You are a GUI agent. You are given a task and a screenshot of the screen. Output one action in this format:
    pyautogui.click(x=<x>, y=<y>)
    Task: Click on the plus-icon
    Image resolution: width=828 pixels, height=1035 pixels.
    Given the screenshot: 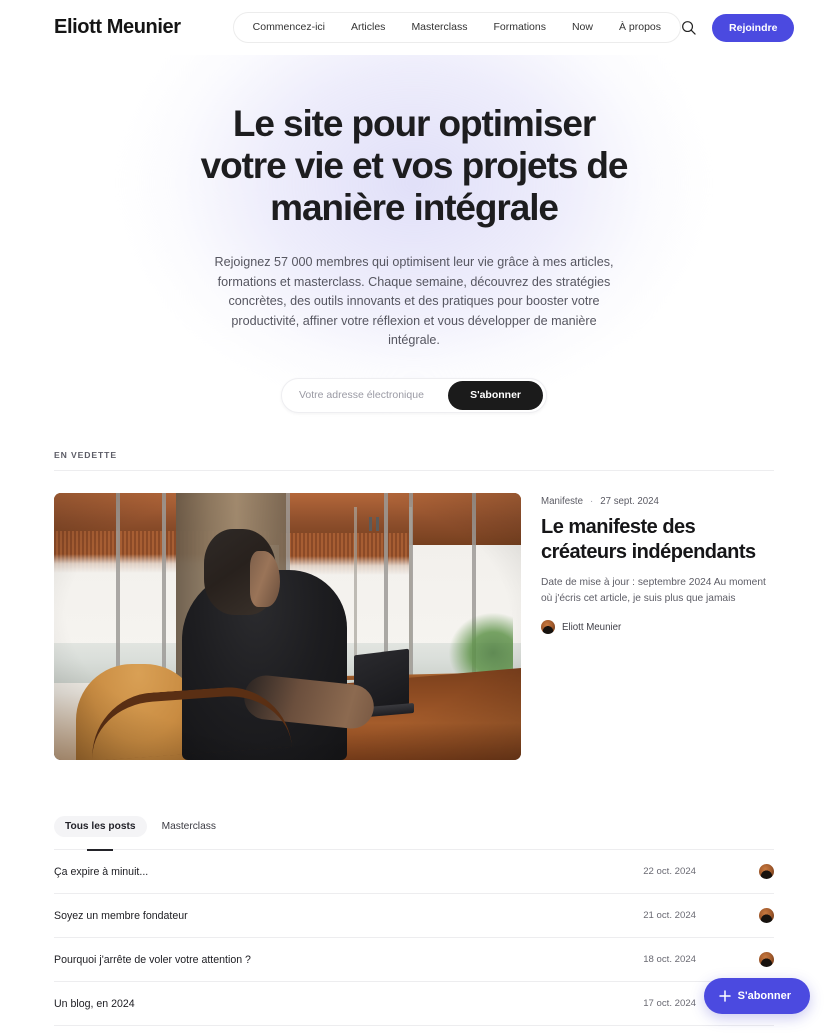 What is the action you would take?
    pyautogui.click(x=724, y=996)
    